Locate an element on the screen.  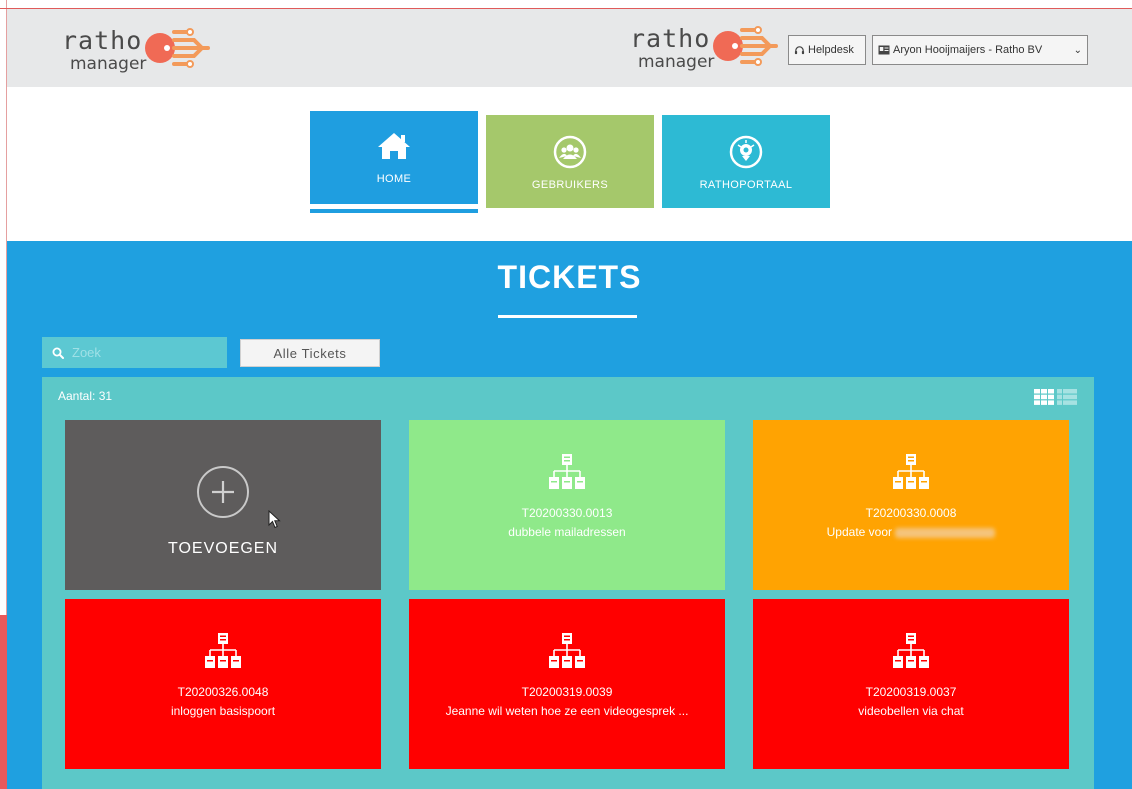
search-input is located at coordinates (142, 352).